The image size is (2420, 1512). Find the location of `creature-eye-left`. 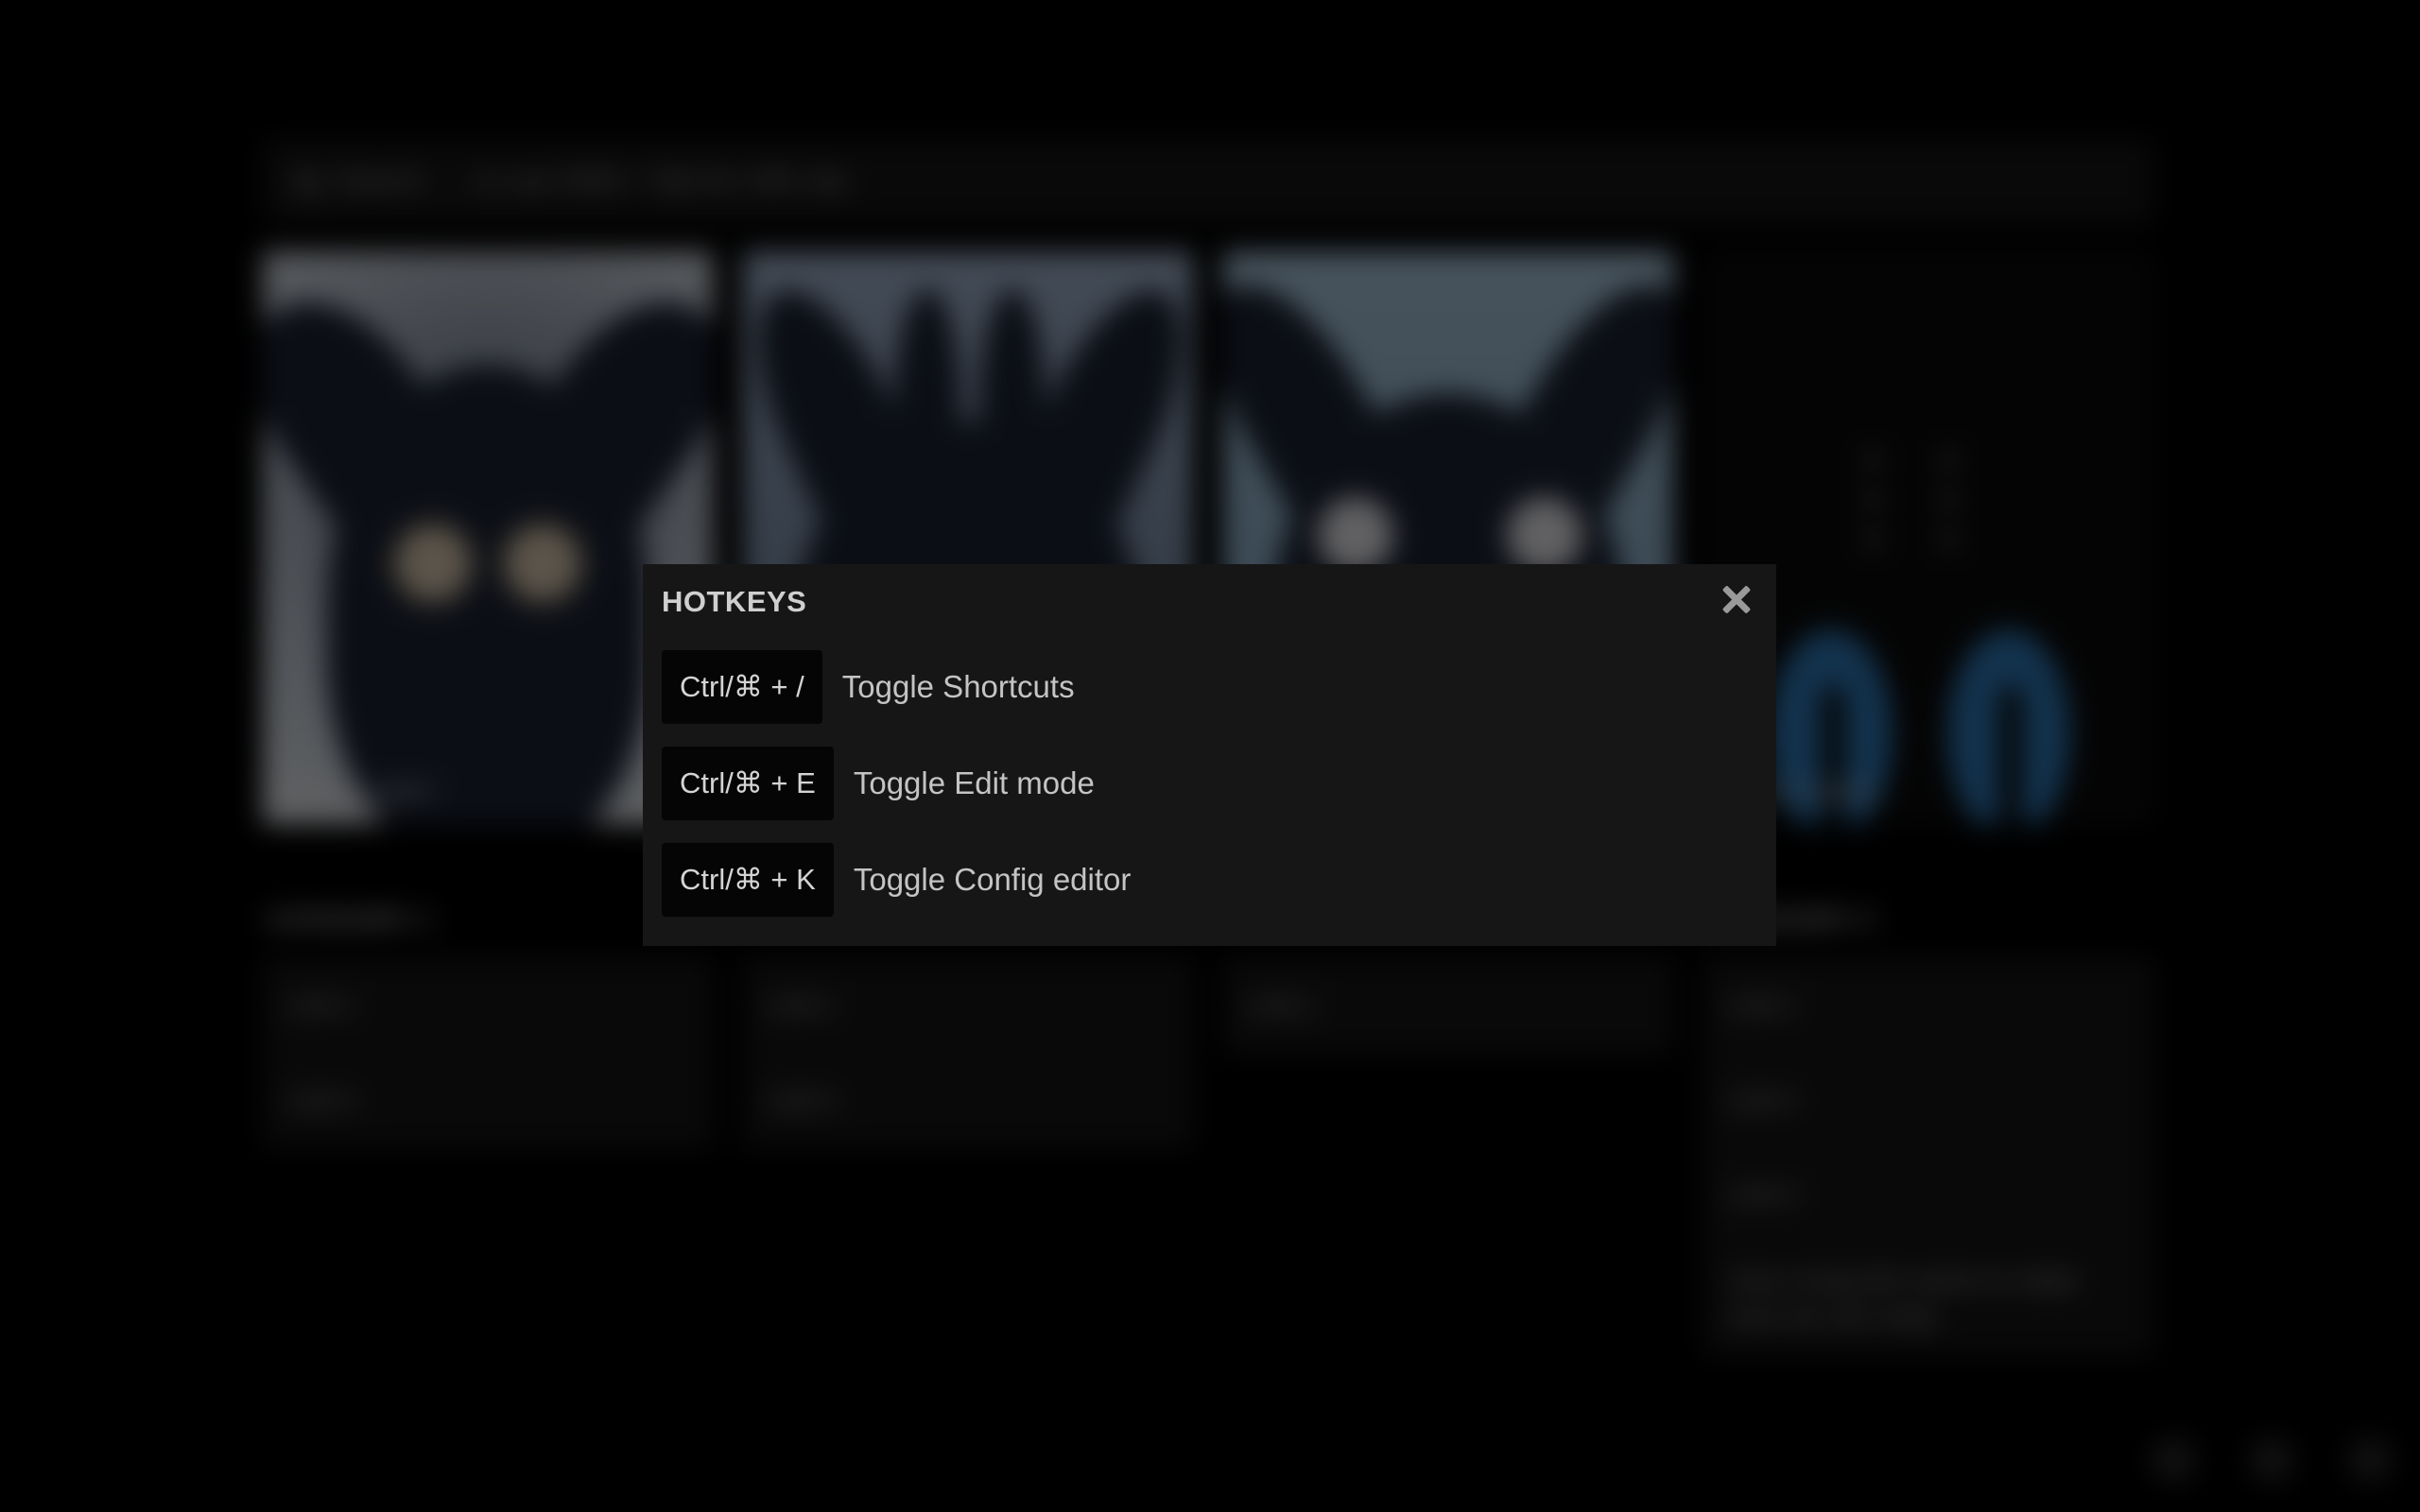

creature-eye-left is located at coordinates (433, 563).